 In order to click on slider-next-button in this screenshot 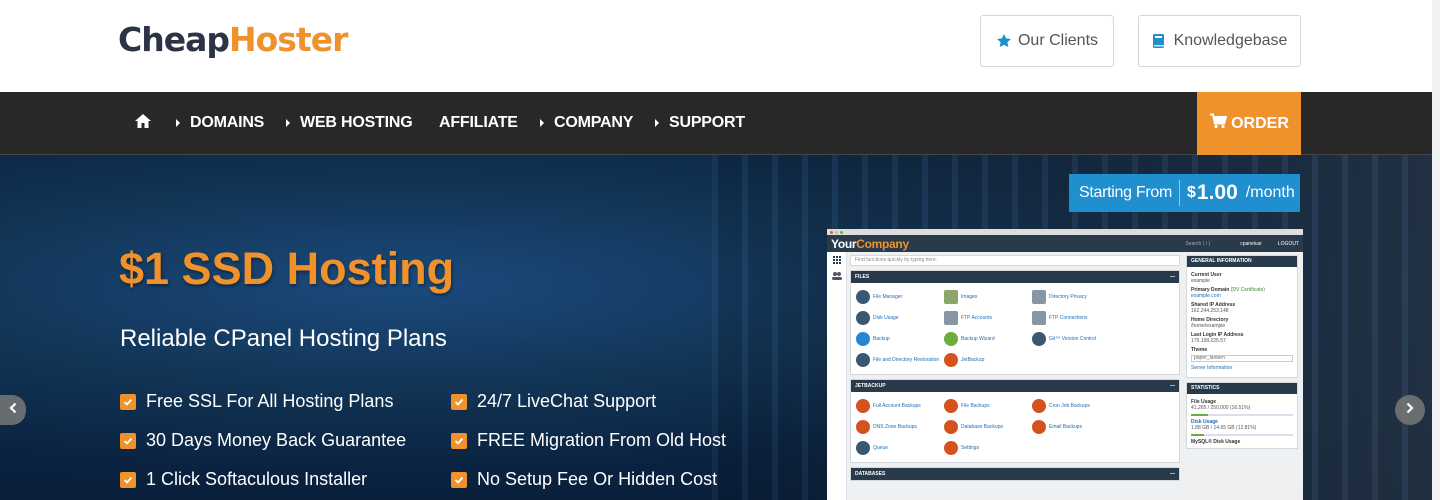, I will do `click(1410, 410)`.